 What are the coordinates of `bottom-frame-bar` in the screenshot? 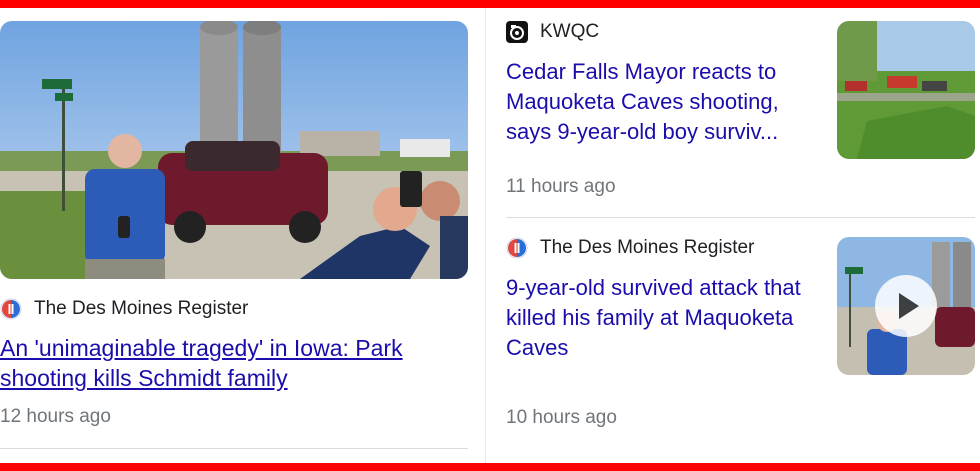 It's located at (490, 467).